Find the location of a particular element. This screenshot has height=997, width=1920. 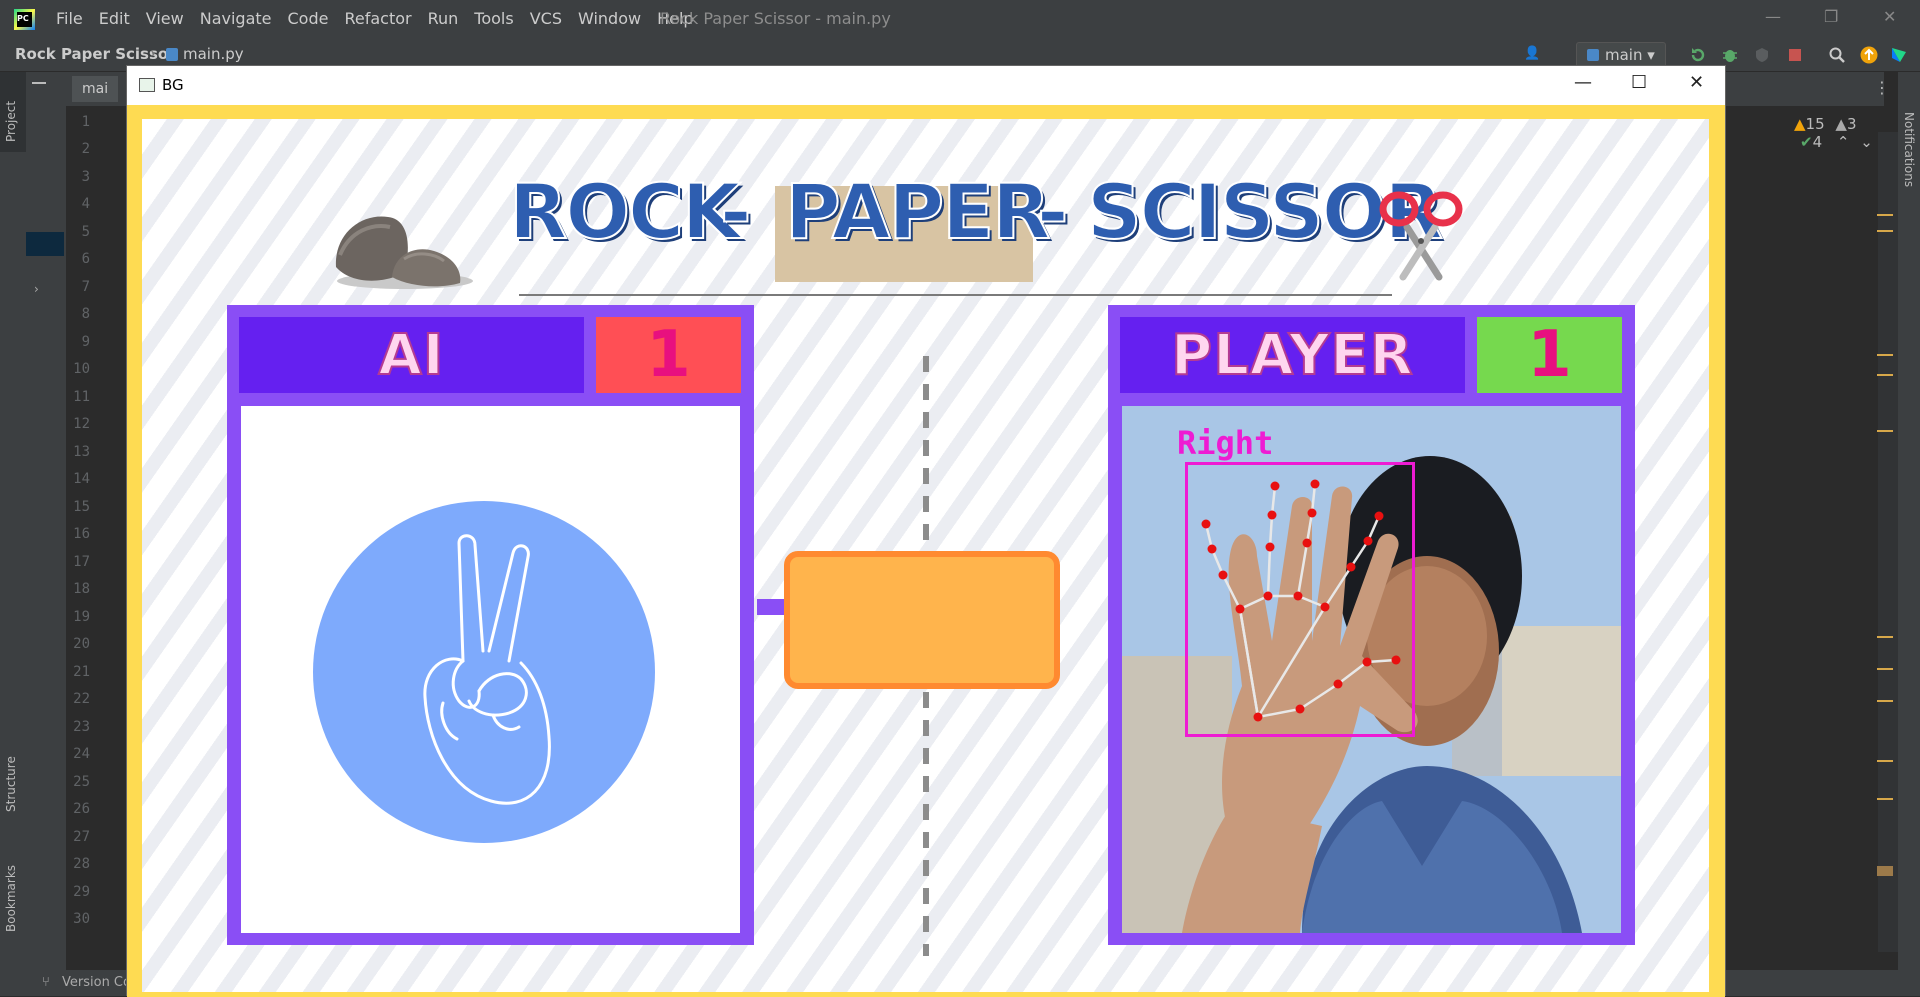

line-number: 20 is located at coordinates (81, 644).